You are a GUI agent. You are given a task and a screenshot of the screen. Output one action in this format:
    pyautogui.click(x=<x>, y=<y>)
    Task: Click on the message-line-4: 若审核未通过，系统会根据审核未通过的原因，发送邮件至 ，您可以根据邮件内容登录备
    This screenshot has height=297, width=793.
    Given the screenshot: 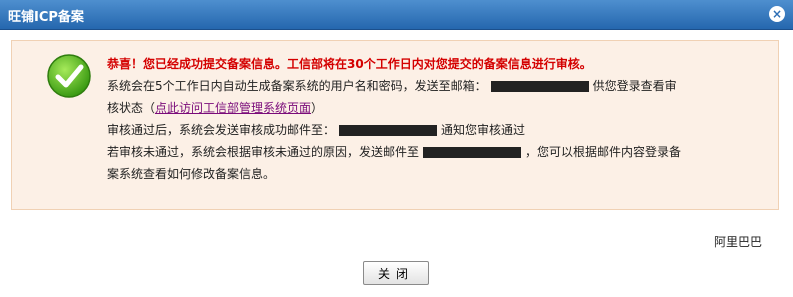 What is the action you would take?
    pyautogui.click(x=437, y=152)
    